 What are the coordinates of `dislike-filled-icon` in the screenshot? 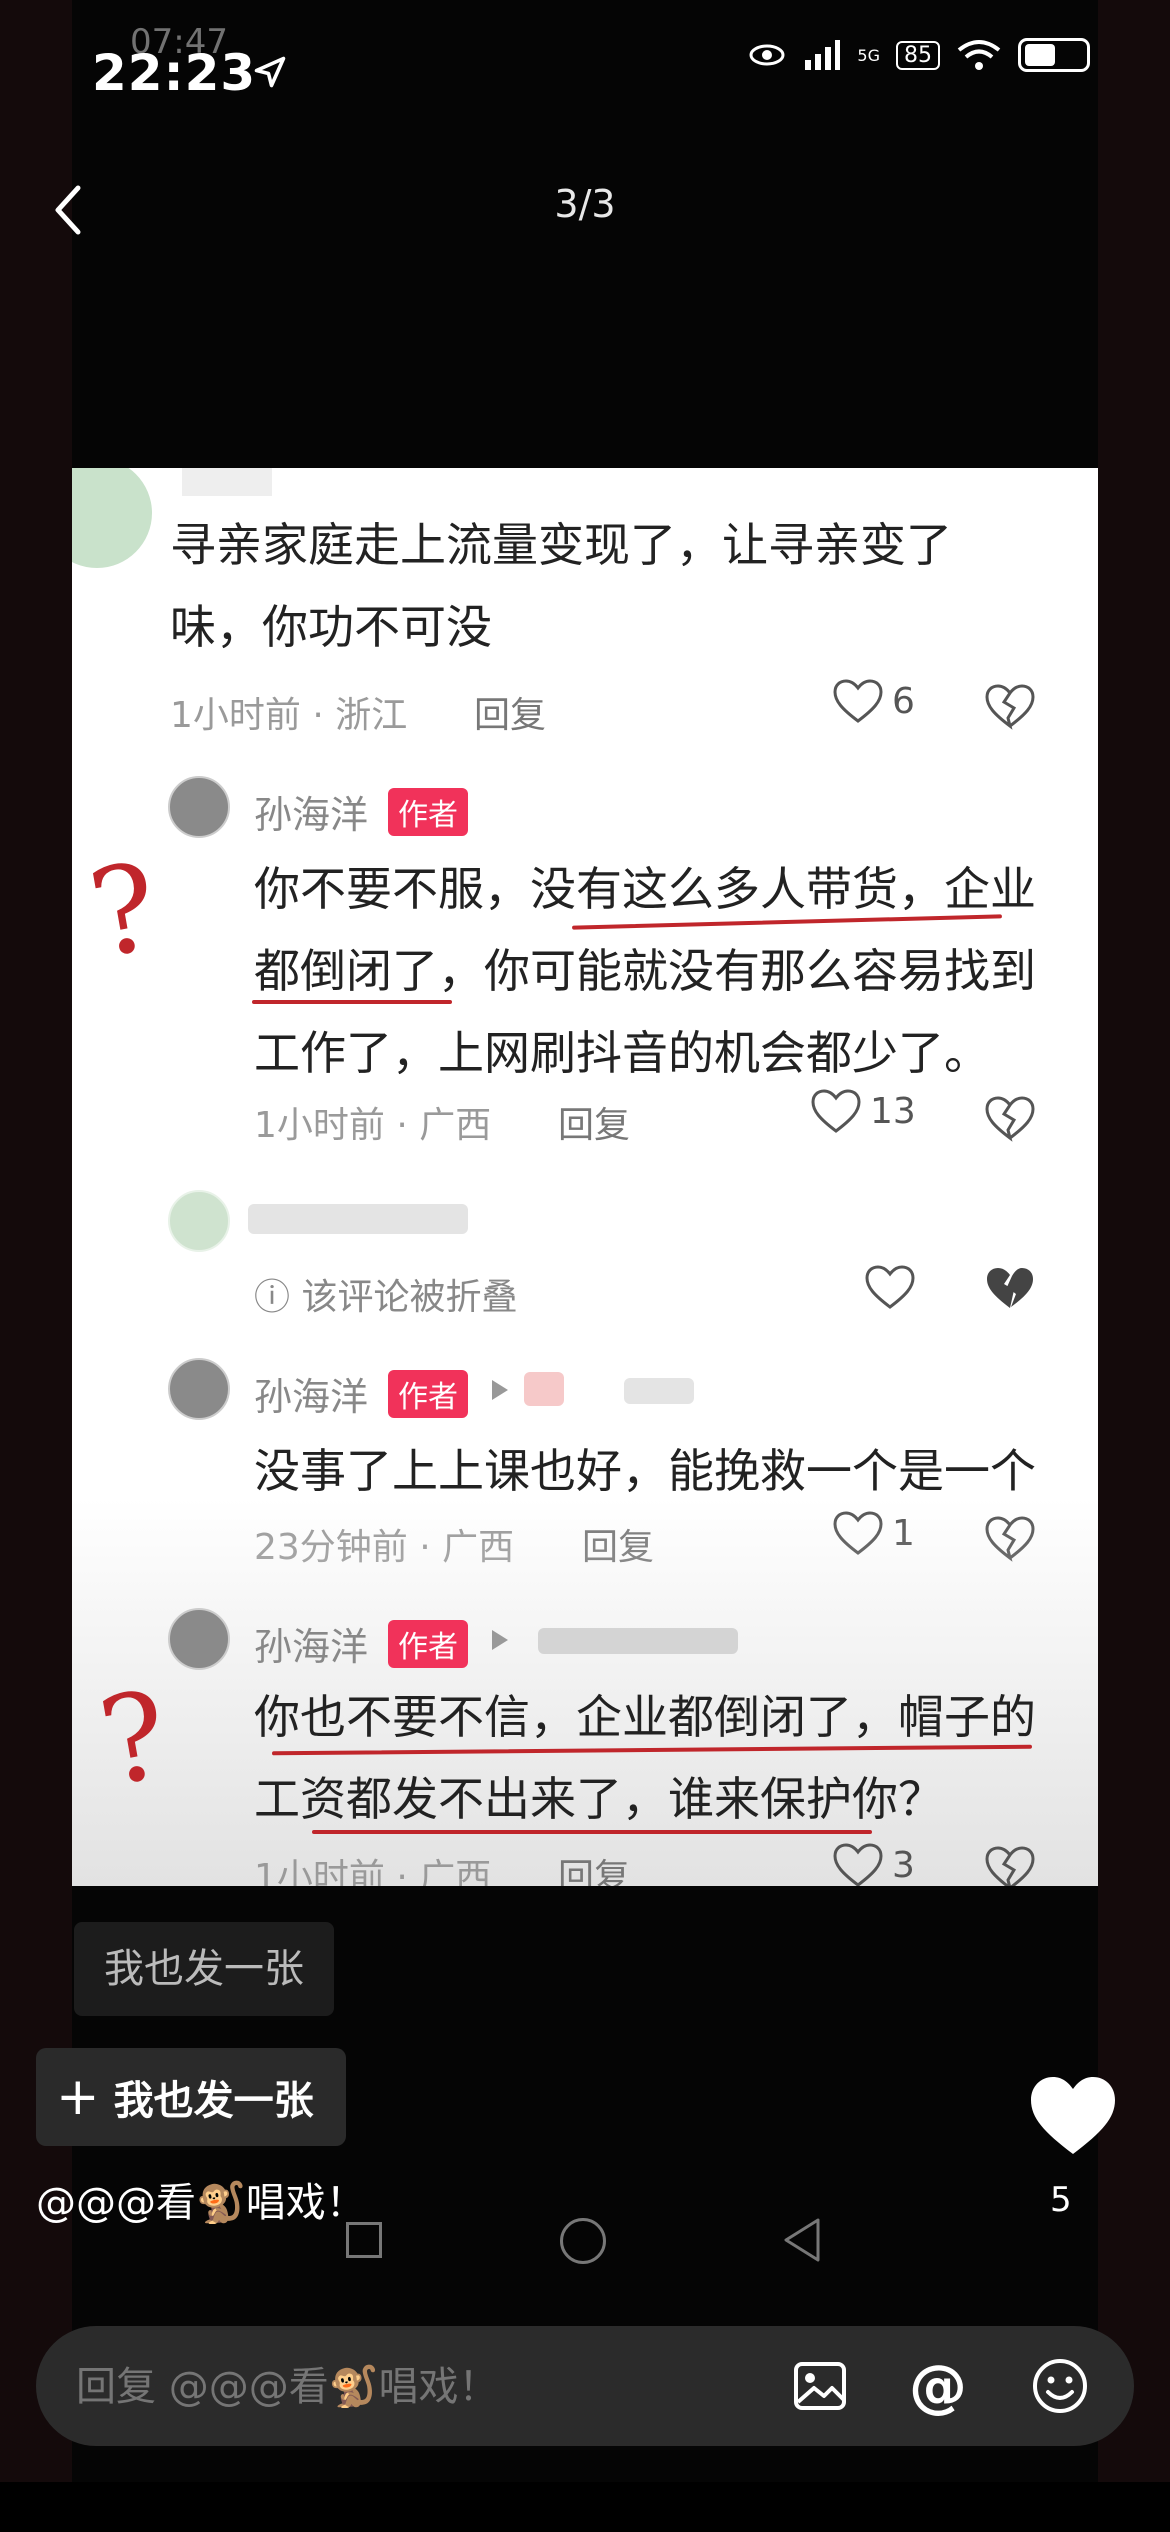 It's located at (1010, 1288).